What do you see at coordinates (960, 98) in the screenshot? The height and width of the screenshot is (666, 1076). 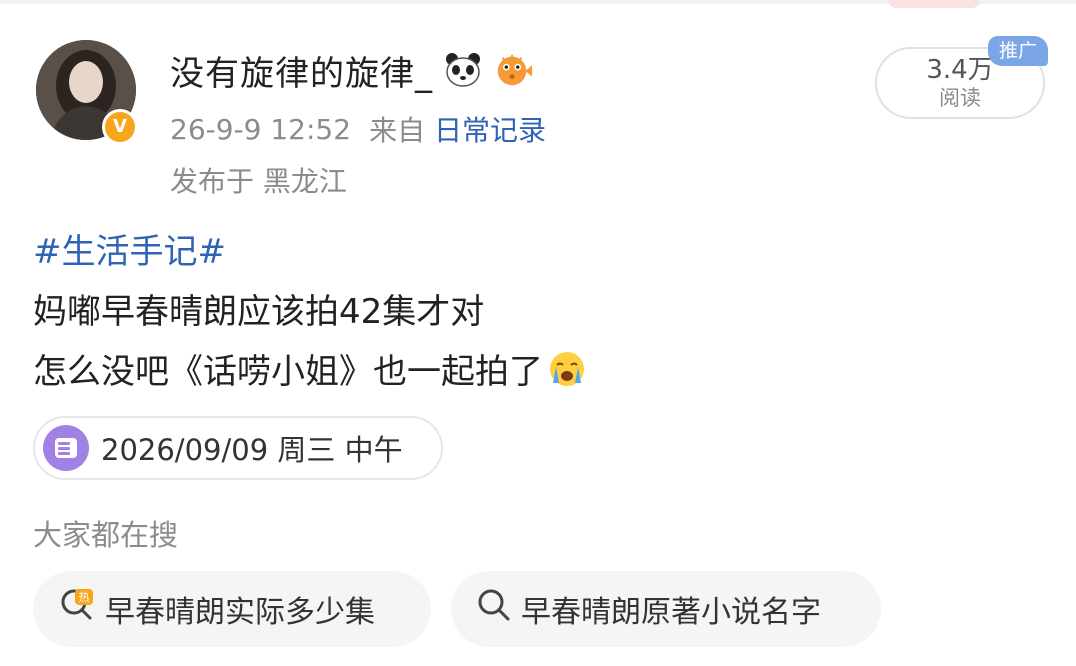 I see `read-label: 阅读` at bounding box center [960, 98].